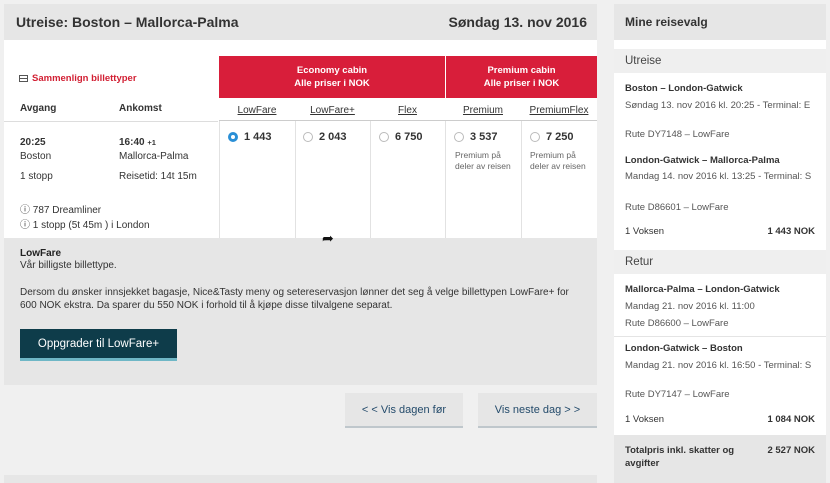 This screenshot has height=483, width=830. What do you see at coordinates (332, 70) in the screenshot?
I see `economy-cabin-name: Economy cabin` at bounding box center [332, 70].